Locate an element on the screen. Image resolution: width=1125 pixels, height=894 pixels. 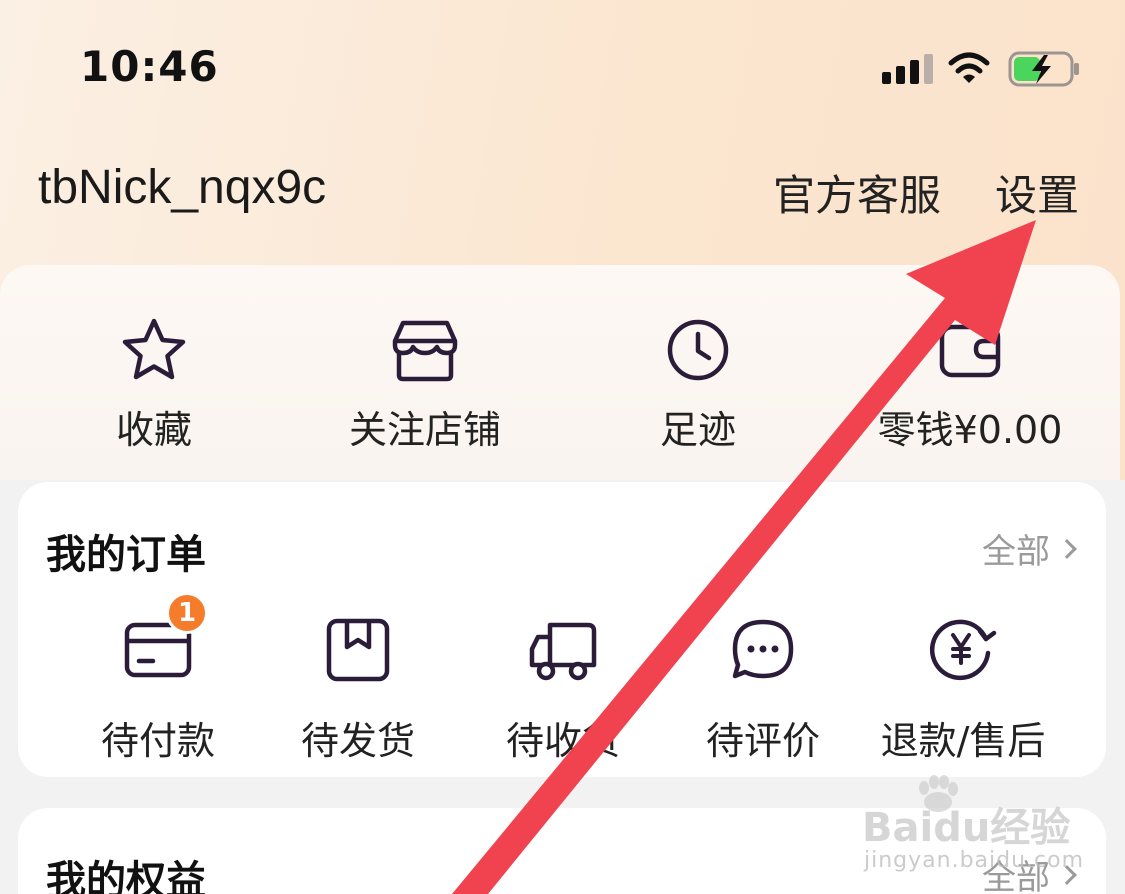
pending-review-button: 待评价 is located at coordinates (763, 689).